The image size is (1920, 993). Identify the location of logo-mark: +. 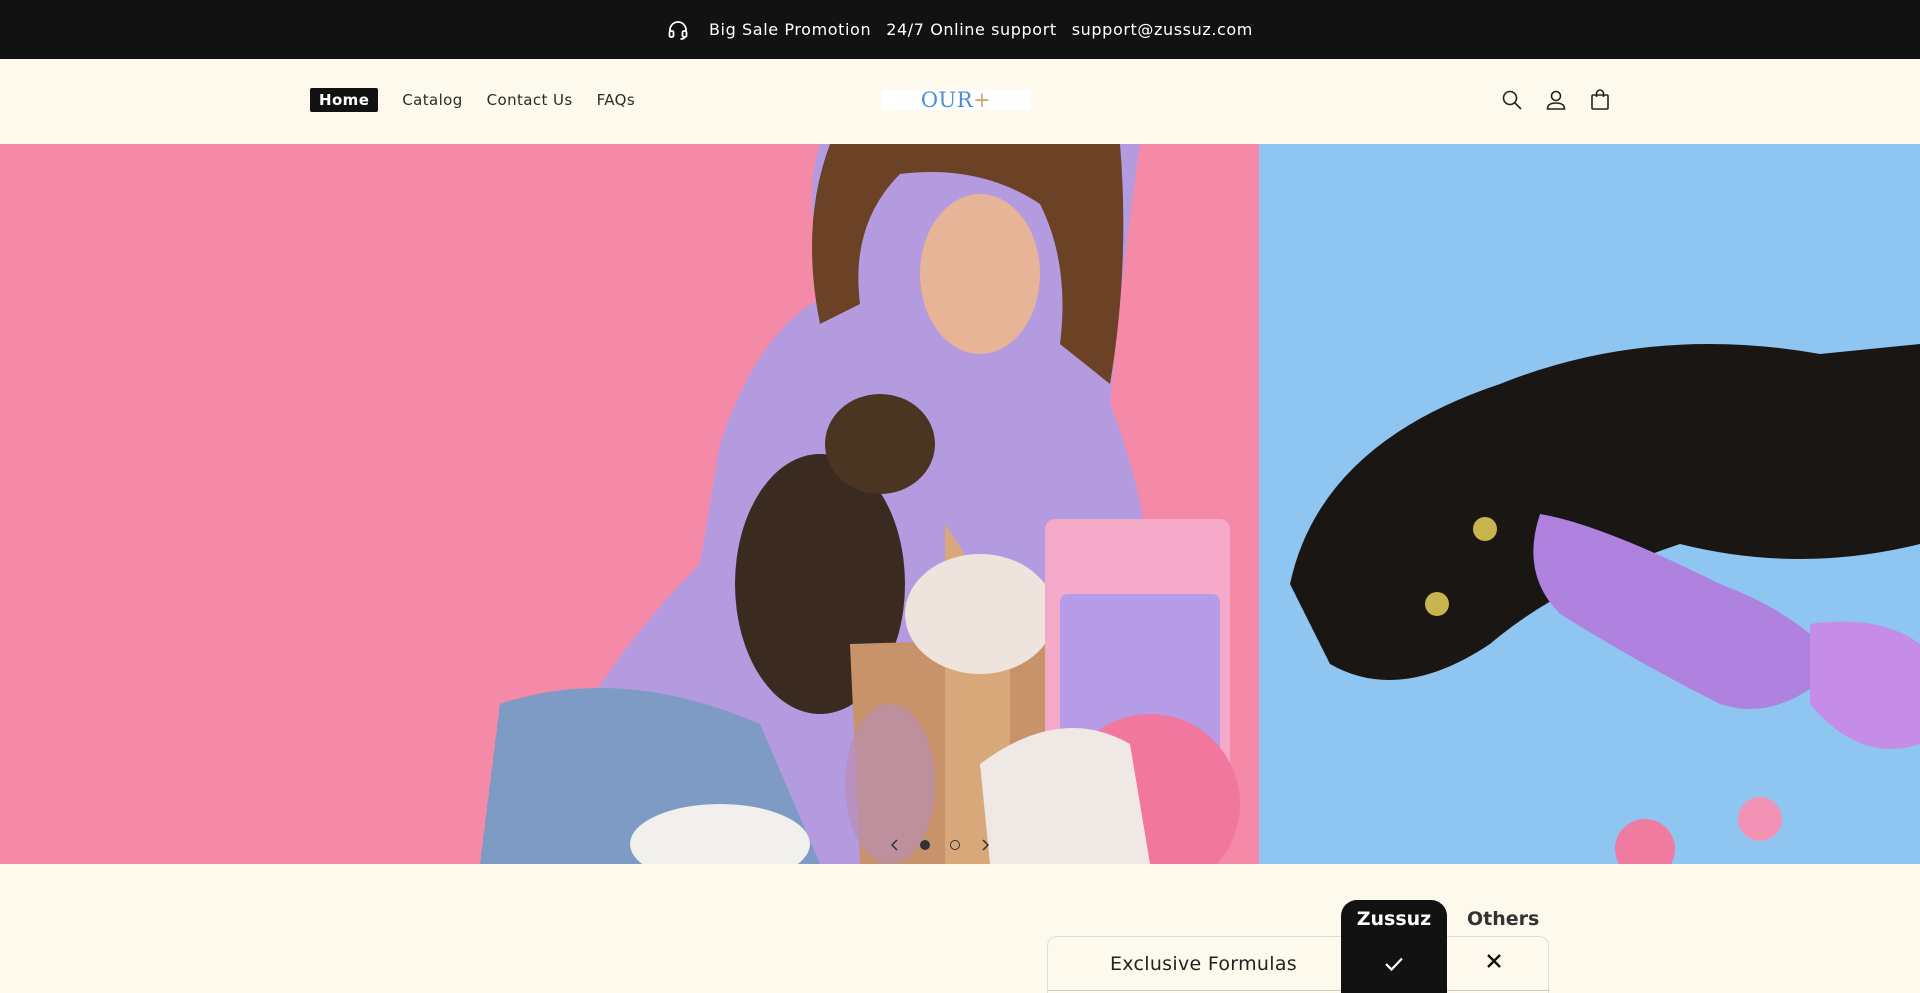
(982, 100).